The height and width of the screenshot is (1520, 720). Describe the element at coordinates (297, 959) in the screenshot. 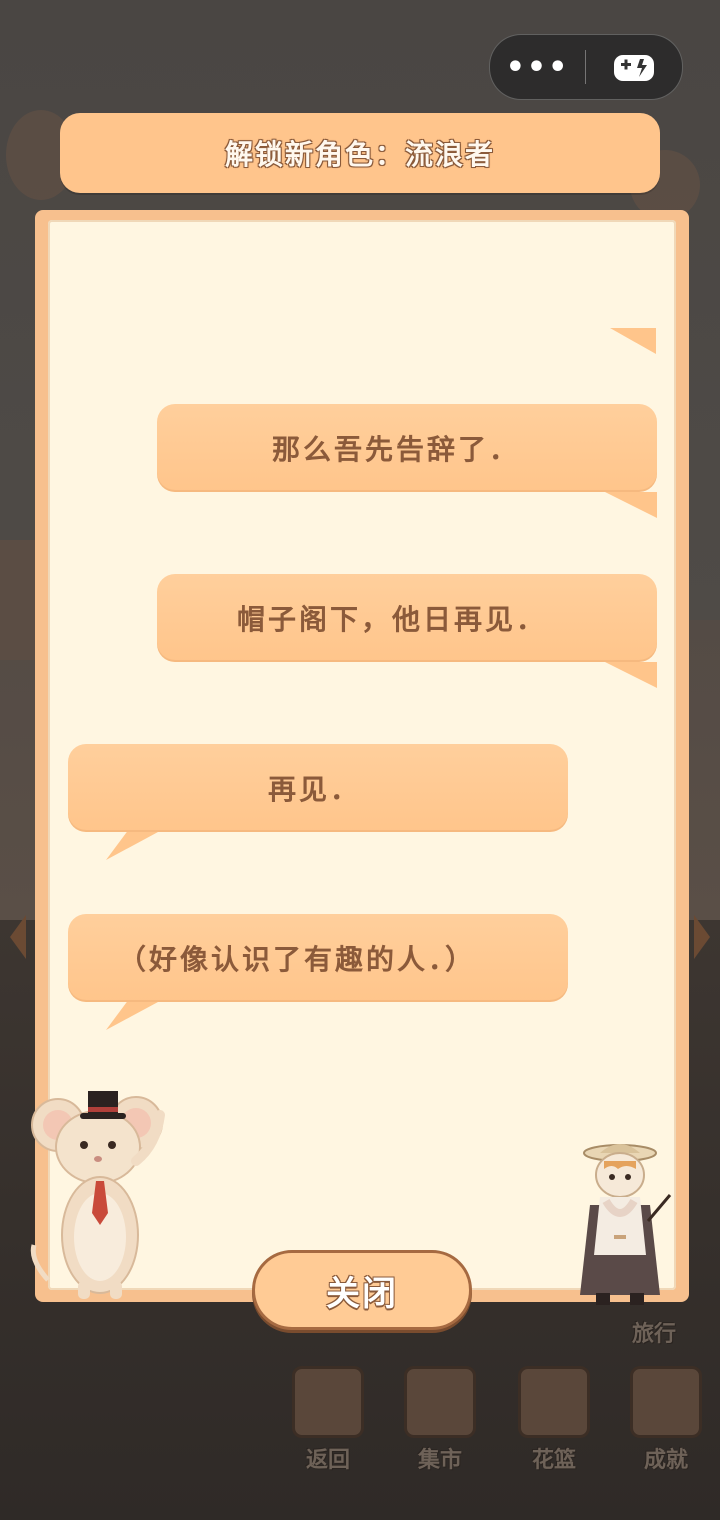

I see `dialogue-text: （好像认识了有趣的人．）` at that location.